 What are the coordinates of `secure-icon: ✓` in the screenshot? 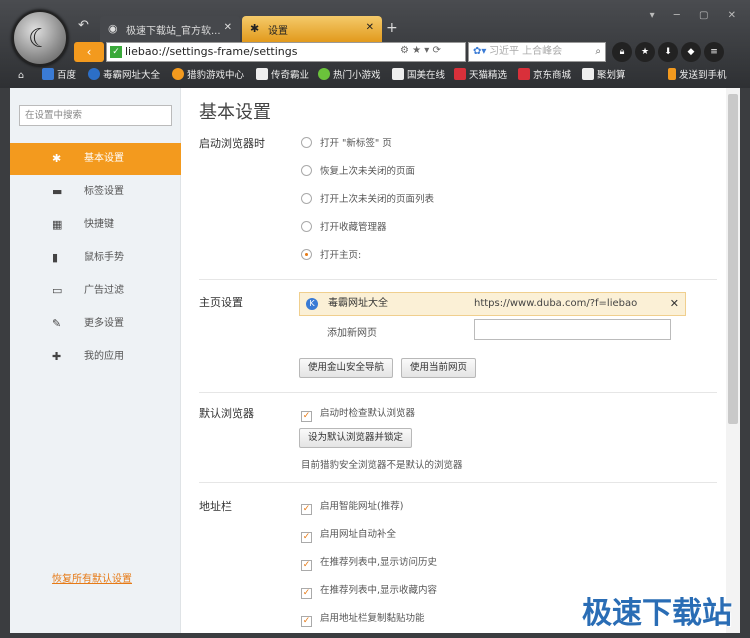 It's located at (116, 52).